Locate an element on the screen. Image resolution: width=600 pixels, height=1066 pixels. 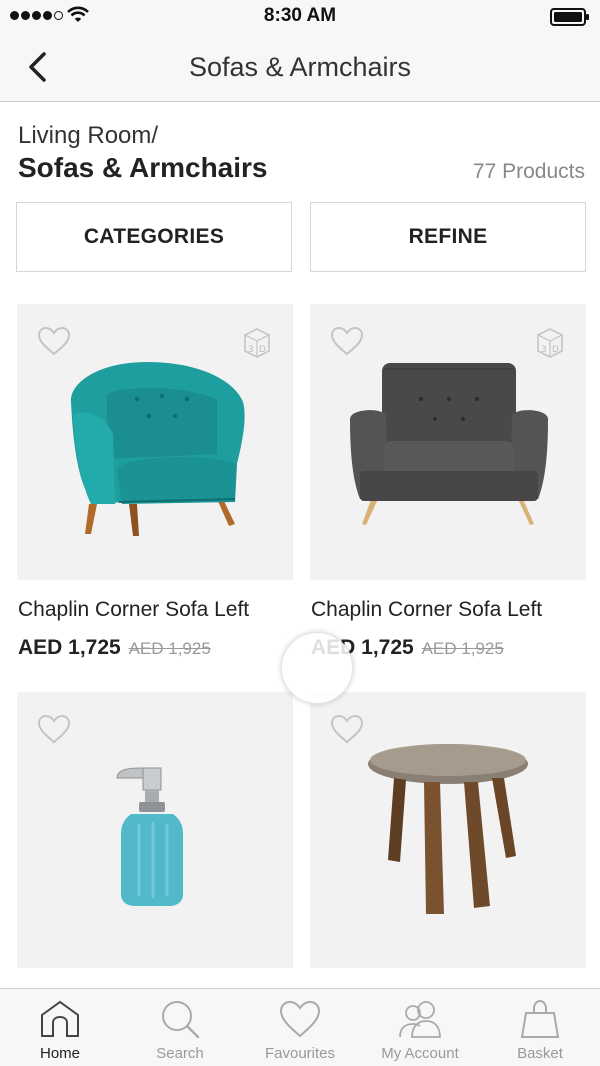
status-bar: 8:30 AM is located at coordinates (300, 16).